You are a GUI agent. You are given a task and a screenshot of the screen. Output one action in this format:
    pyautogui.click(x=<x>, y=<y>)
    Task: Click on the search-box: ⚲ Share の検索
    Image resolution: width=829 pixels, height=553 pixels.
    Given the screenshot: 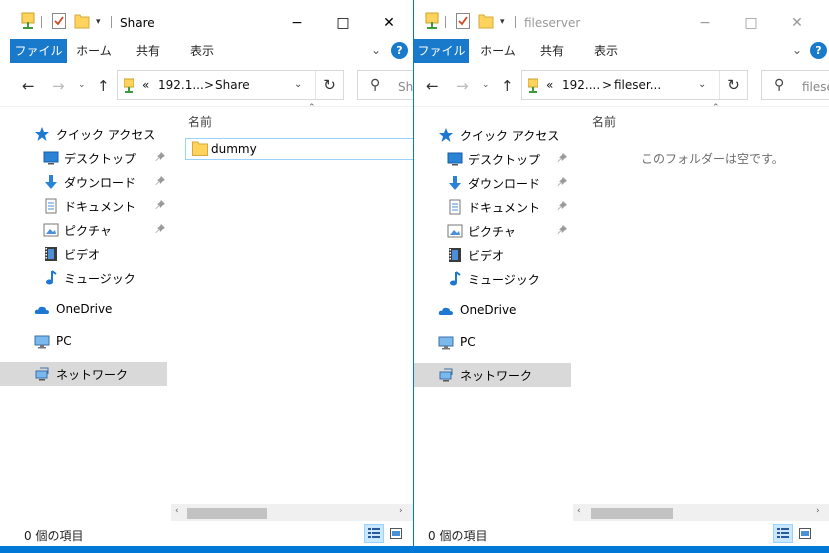 What is the action you would take?
    pyautogui.click(x=385, y=85)
    